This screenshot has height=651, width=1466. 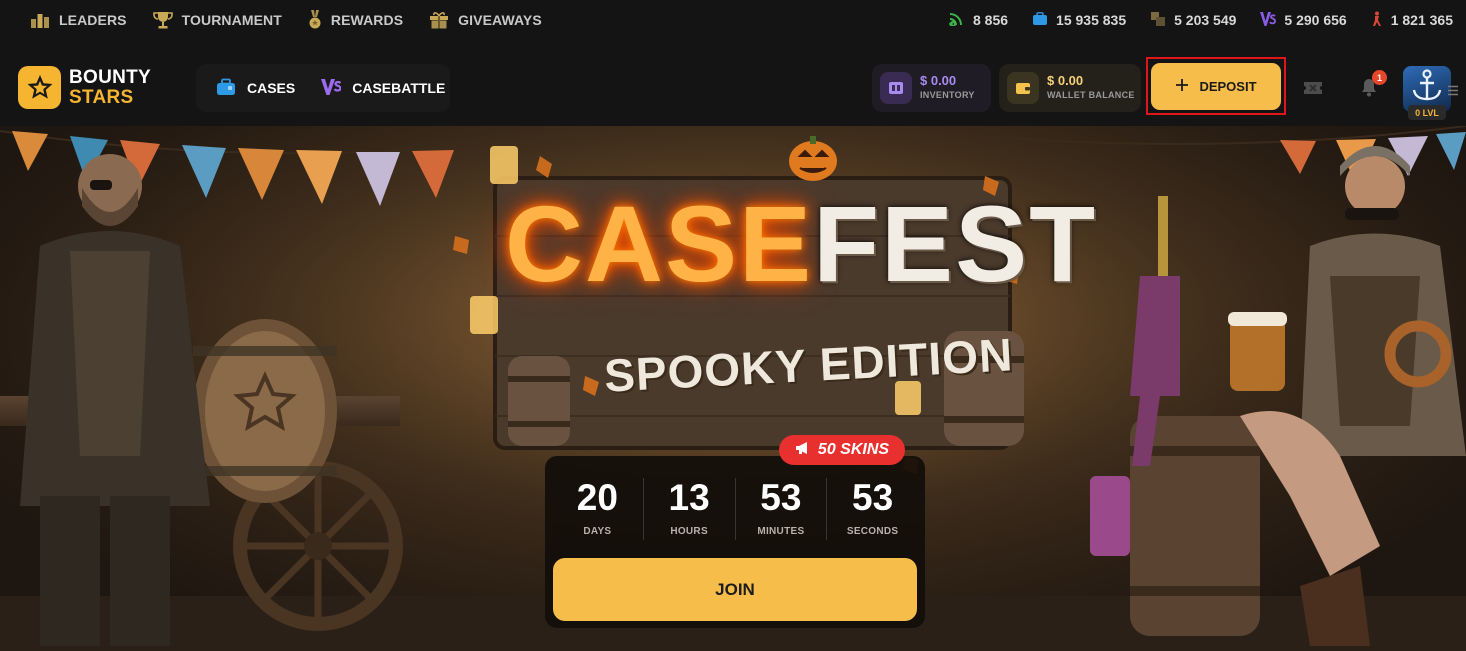 What do you see at coordinates (803, 450) in the screenshot?
I see `megaphone-icon` at bounding box center [803, 450].